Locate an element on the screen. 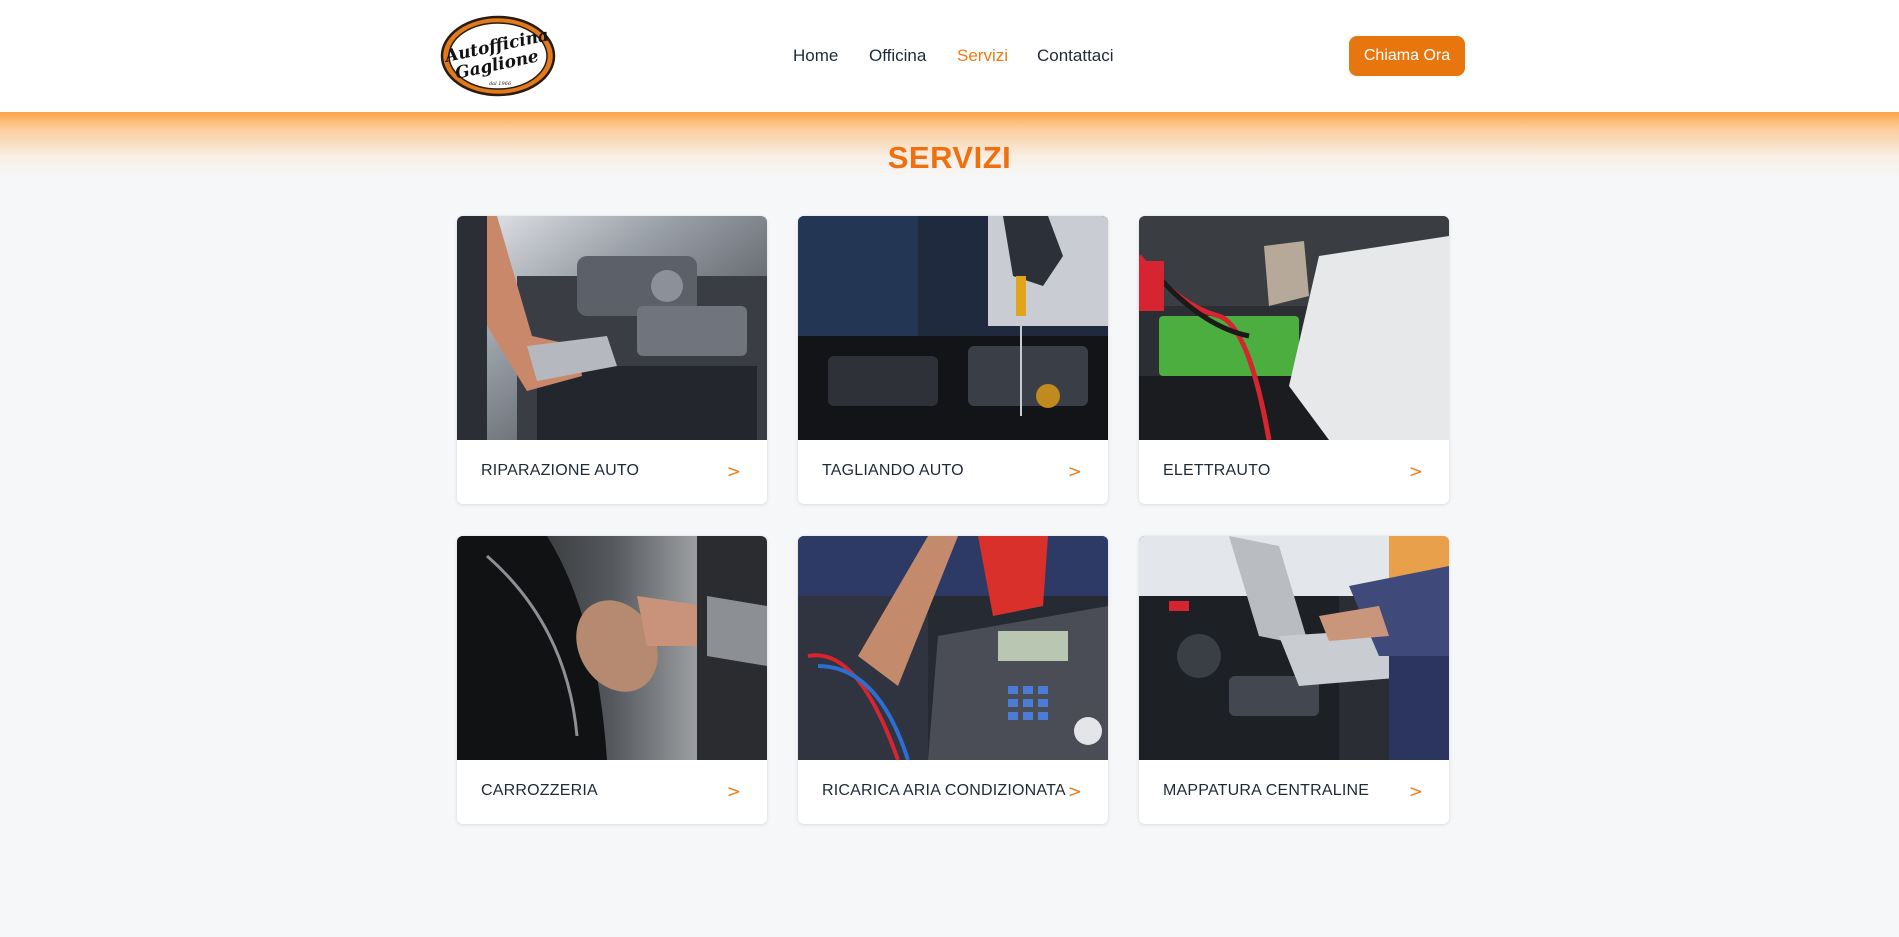 The height and width of the screenshot is (937, 1899). card-label: RIPARAZIONE AUTO is located at coordinates (560, 470).